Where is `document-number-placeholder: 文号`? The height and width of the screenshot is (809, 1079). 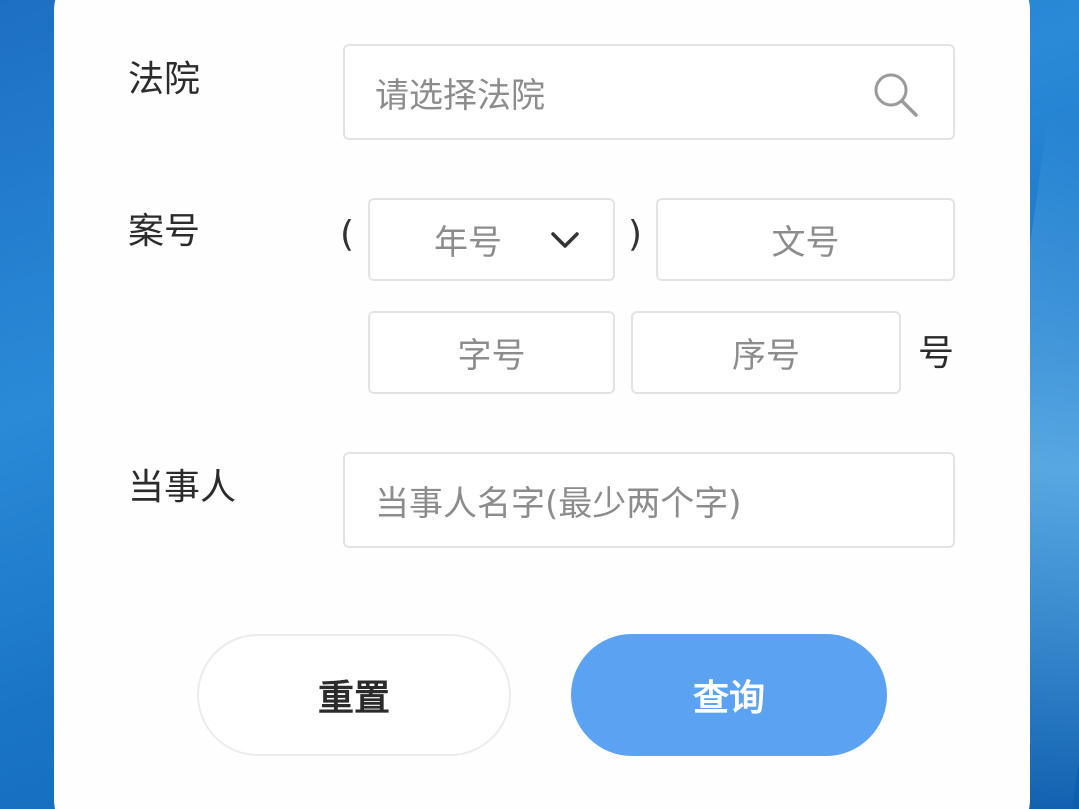 document-number-placeholder: 文号 is located at coordinates (805, 243).